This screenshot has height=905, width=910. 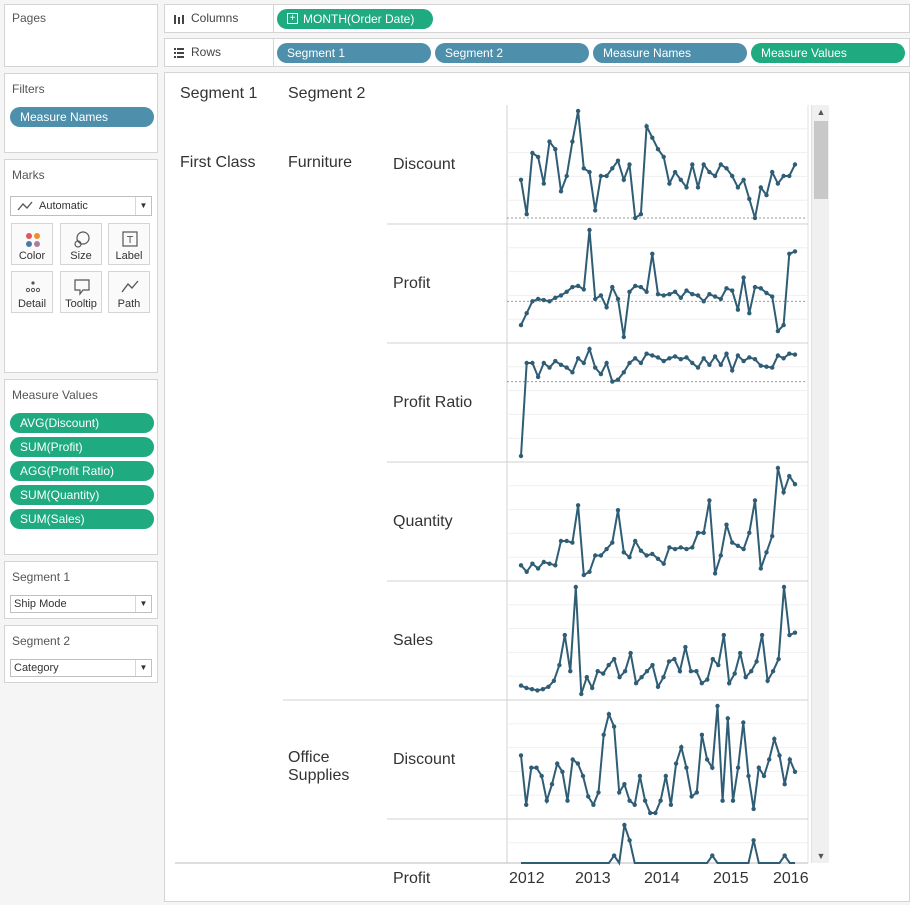 I want to click on vertical-scrollbar: ▲ ▼, so click(x=820, y=484).